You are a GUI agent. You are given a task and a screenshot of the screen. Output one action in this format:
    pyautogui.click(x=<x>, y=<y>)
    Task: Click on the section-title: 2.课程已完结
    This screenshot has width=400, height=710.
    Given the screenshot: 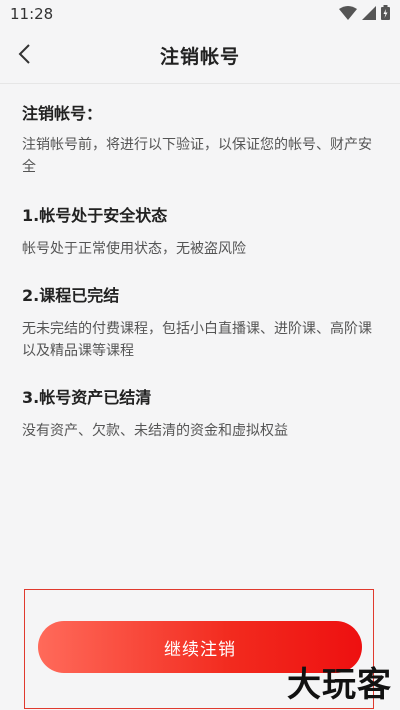 What is the action you would take?
    pyautogui.click(x=71, y=295)
    